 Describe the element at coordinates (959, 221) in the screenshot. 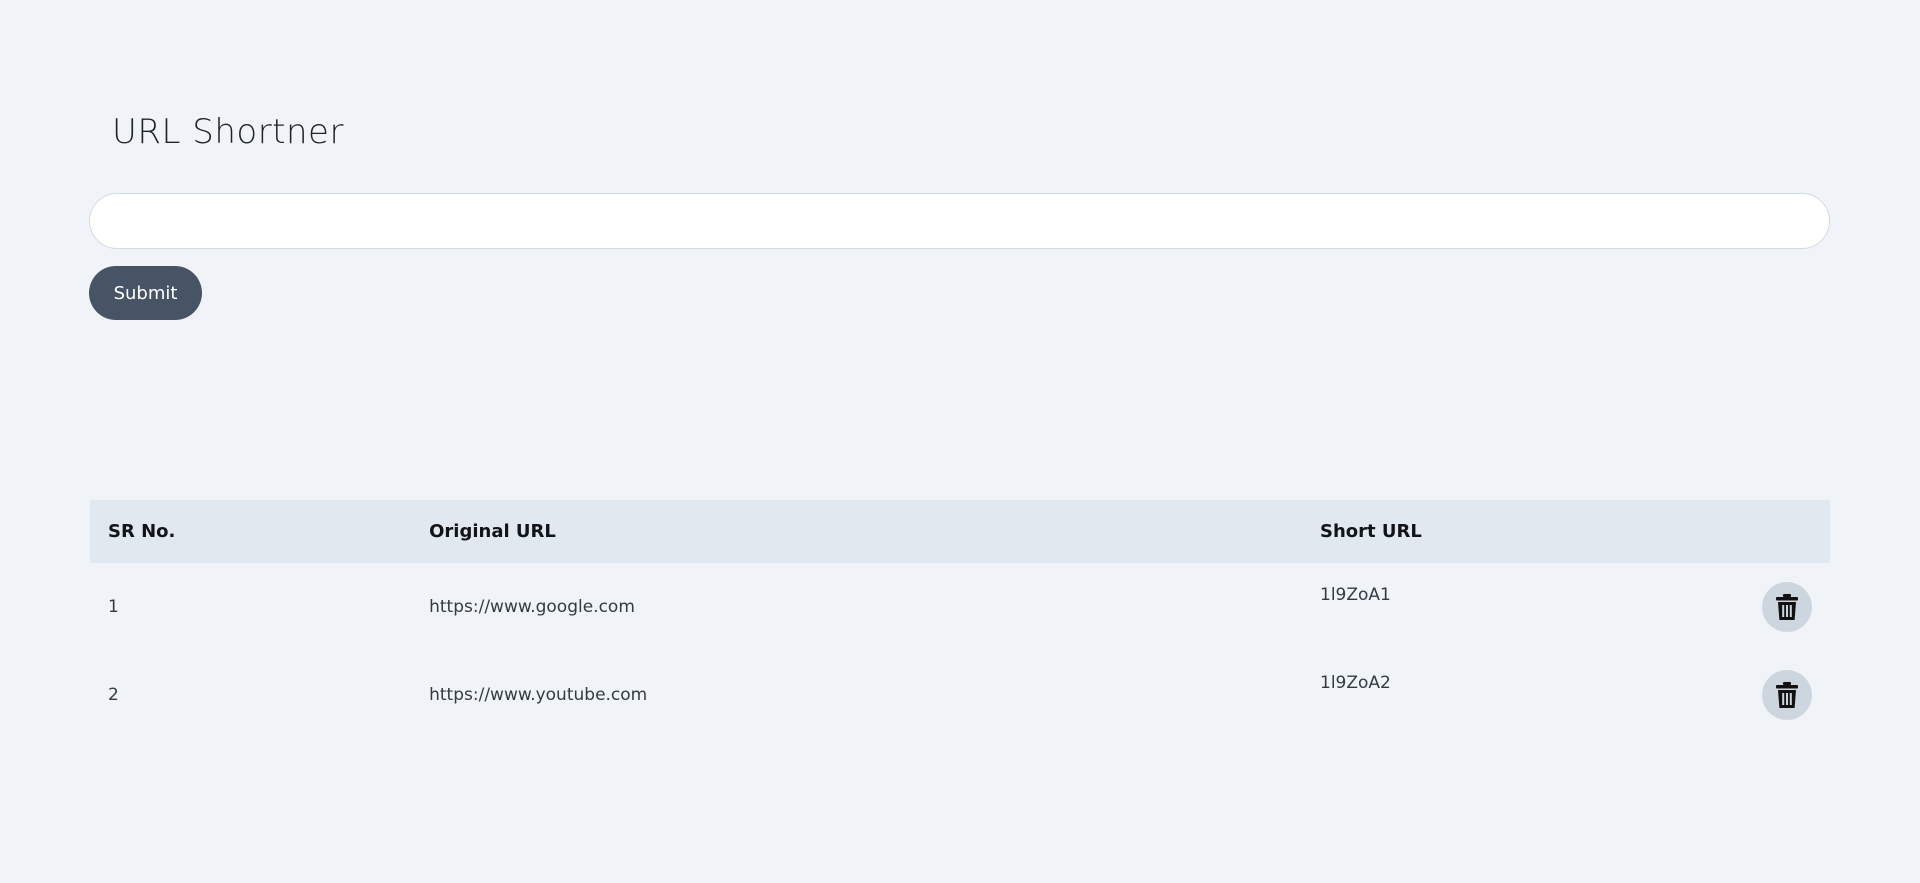

I see `url-input` at that location.